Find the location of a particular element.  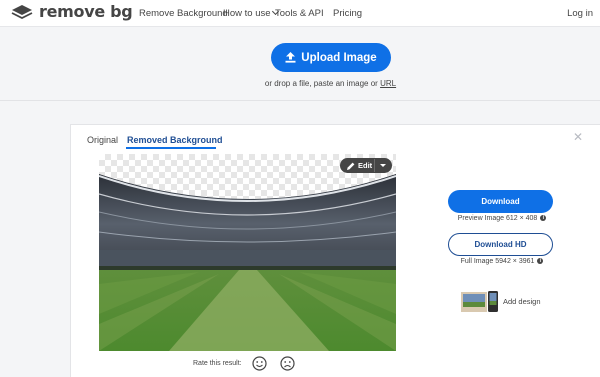

preview-info-text: Preview Image 612 × 408 is located at coordinates (497, 218).